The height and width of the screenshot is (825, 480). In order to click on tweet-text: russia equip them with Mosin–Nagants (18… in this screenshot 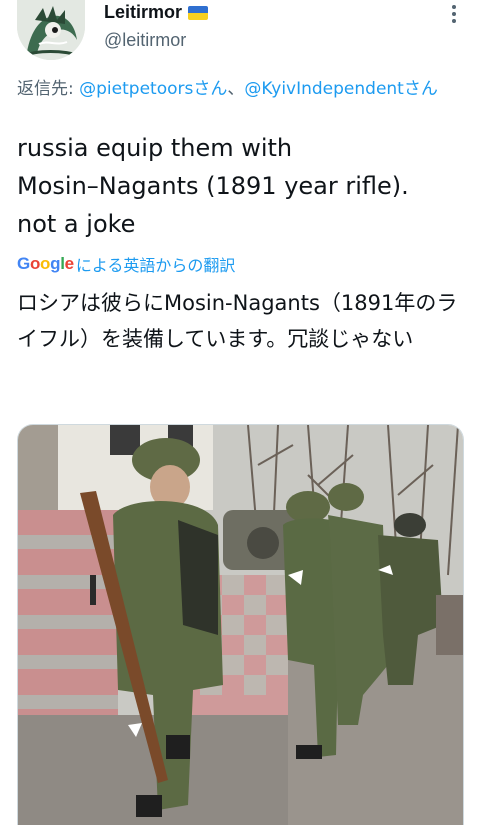, I will do `click(213, 186)`.